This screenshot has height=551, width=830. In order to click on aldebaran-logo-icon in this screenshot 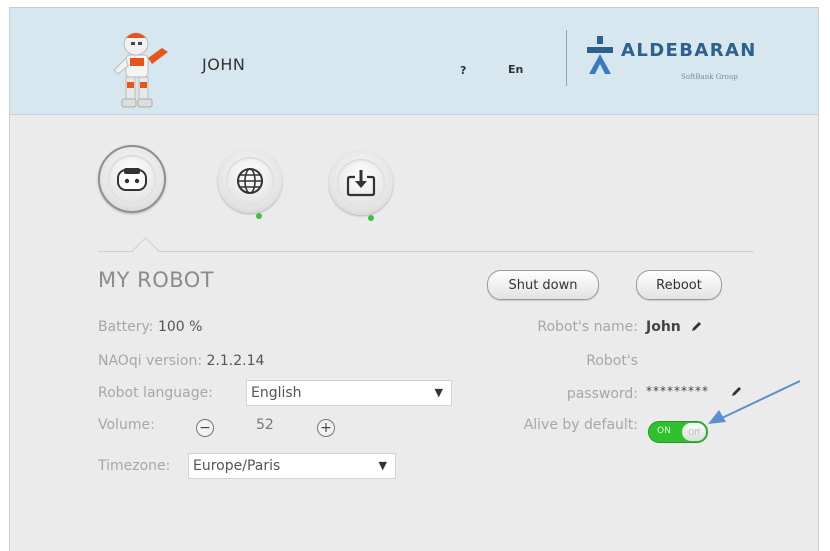, I will do `click(600, 55)`.